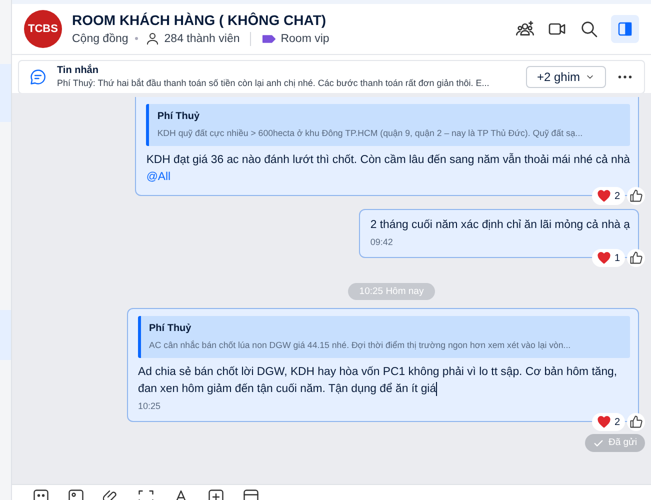 The height and width of the screenshot is (500, 651). Describe the element at coordinates (589, 29) in the screenshot. I see `search-icon` at that location.